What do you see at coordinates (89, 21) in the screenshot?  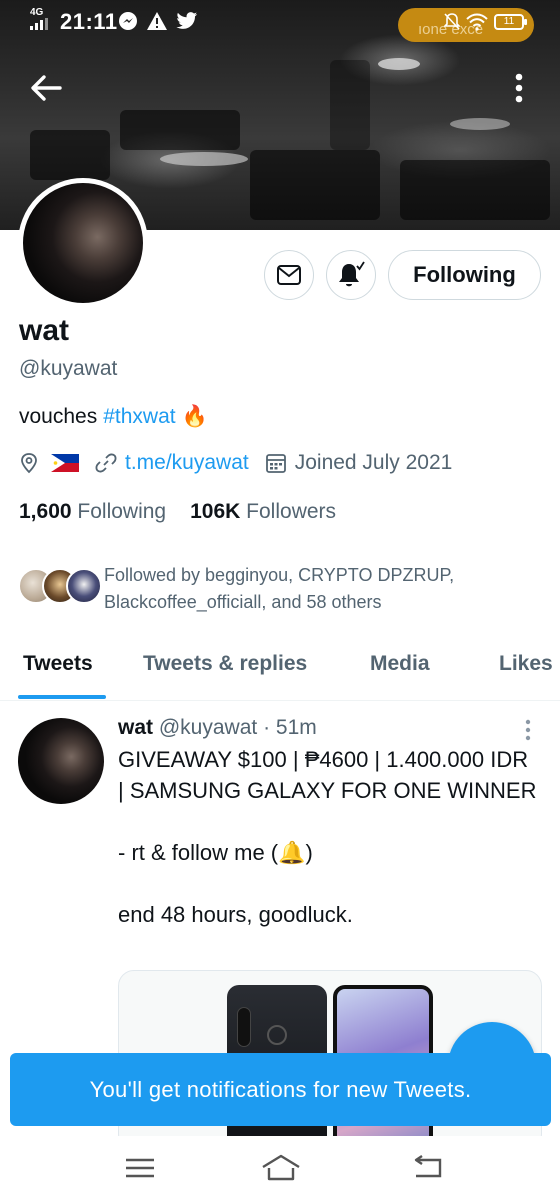 I see `clock: 21:11` at bounding box center [89, 21].